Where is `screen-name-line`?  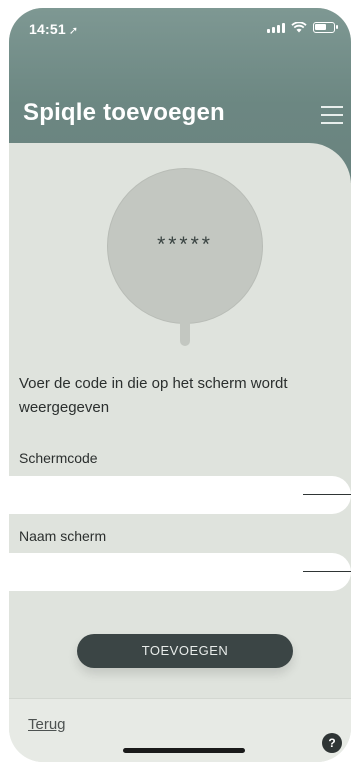
screen-name-line is located at coordinates (327, 571).